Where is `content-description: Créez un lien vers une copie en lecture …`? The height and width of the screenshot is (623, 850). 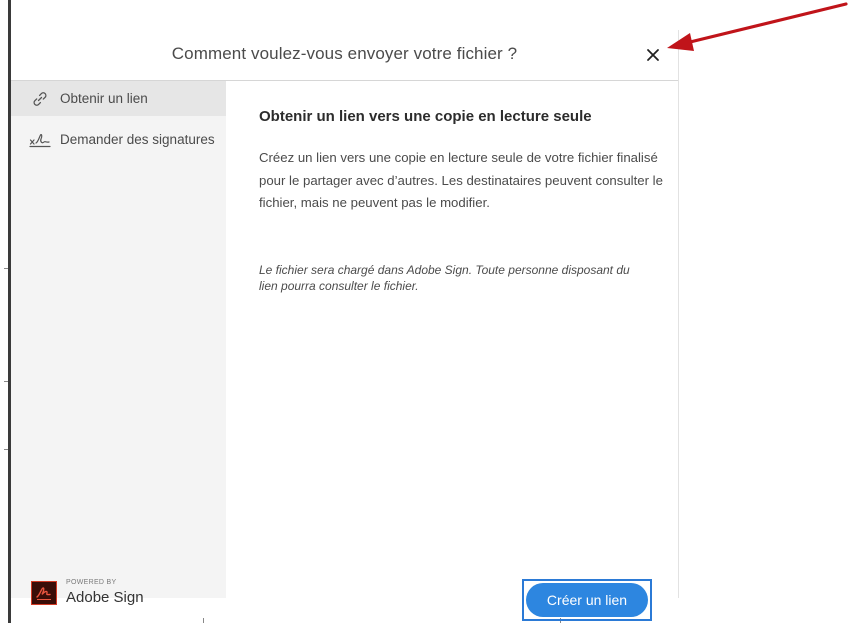 content-description: Créez un lien vers une copie en lecture … is located at coordinates (461, 180).